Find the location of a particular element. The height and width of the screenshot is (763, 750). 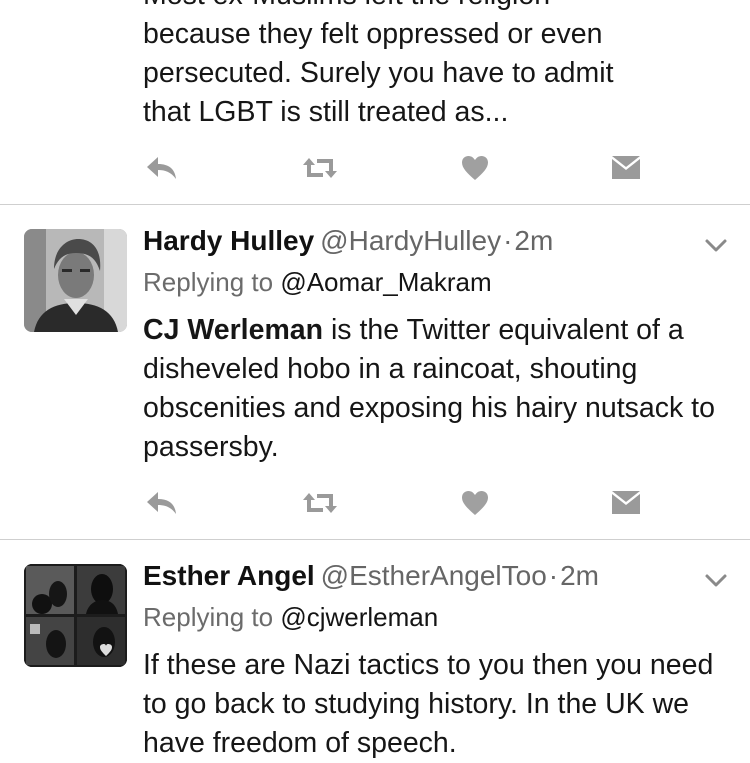

mention-name: CJ Werleman is located at coordinates (233, 330).